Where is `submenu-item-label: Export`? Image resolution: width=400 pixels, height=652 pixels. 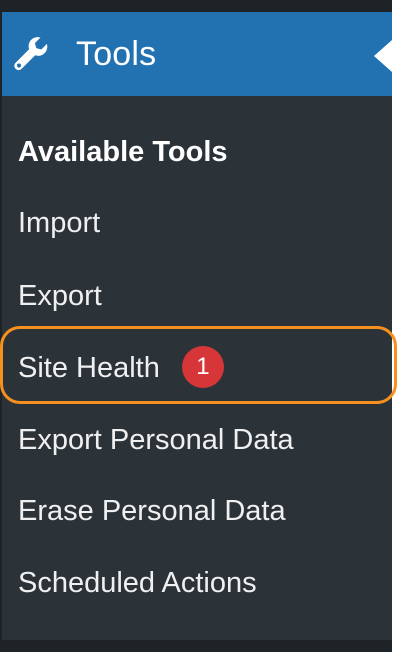 submenu-item-label: Export is located at coordinates (60, 296).